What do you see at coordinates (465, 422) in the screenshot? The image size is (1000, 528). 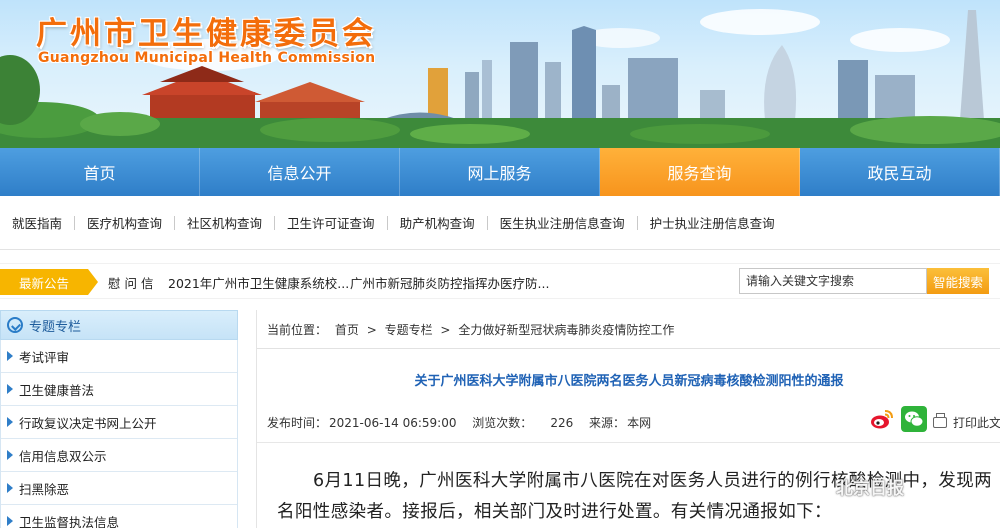 I see `article-meta: 发布时间： 2021-06-14 06:59:00 浏览次数： 226 来源： 本网` at bounding box center [465, 422].